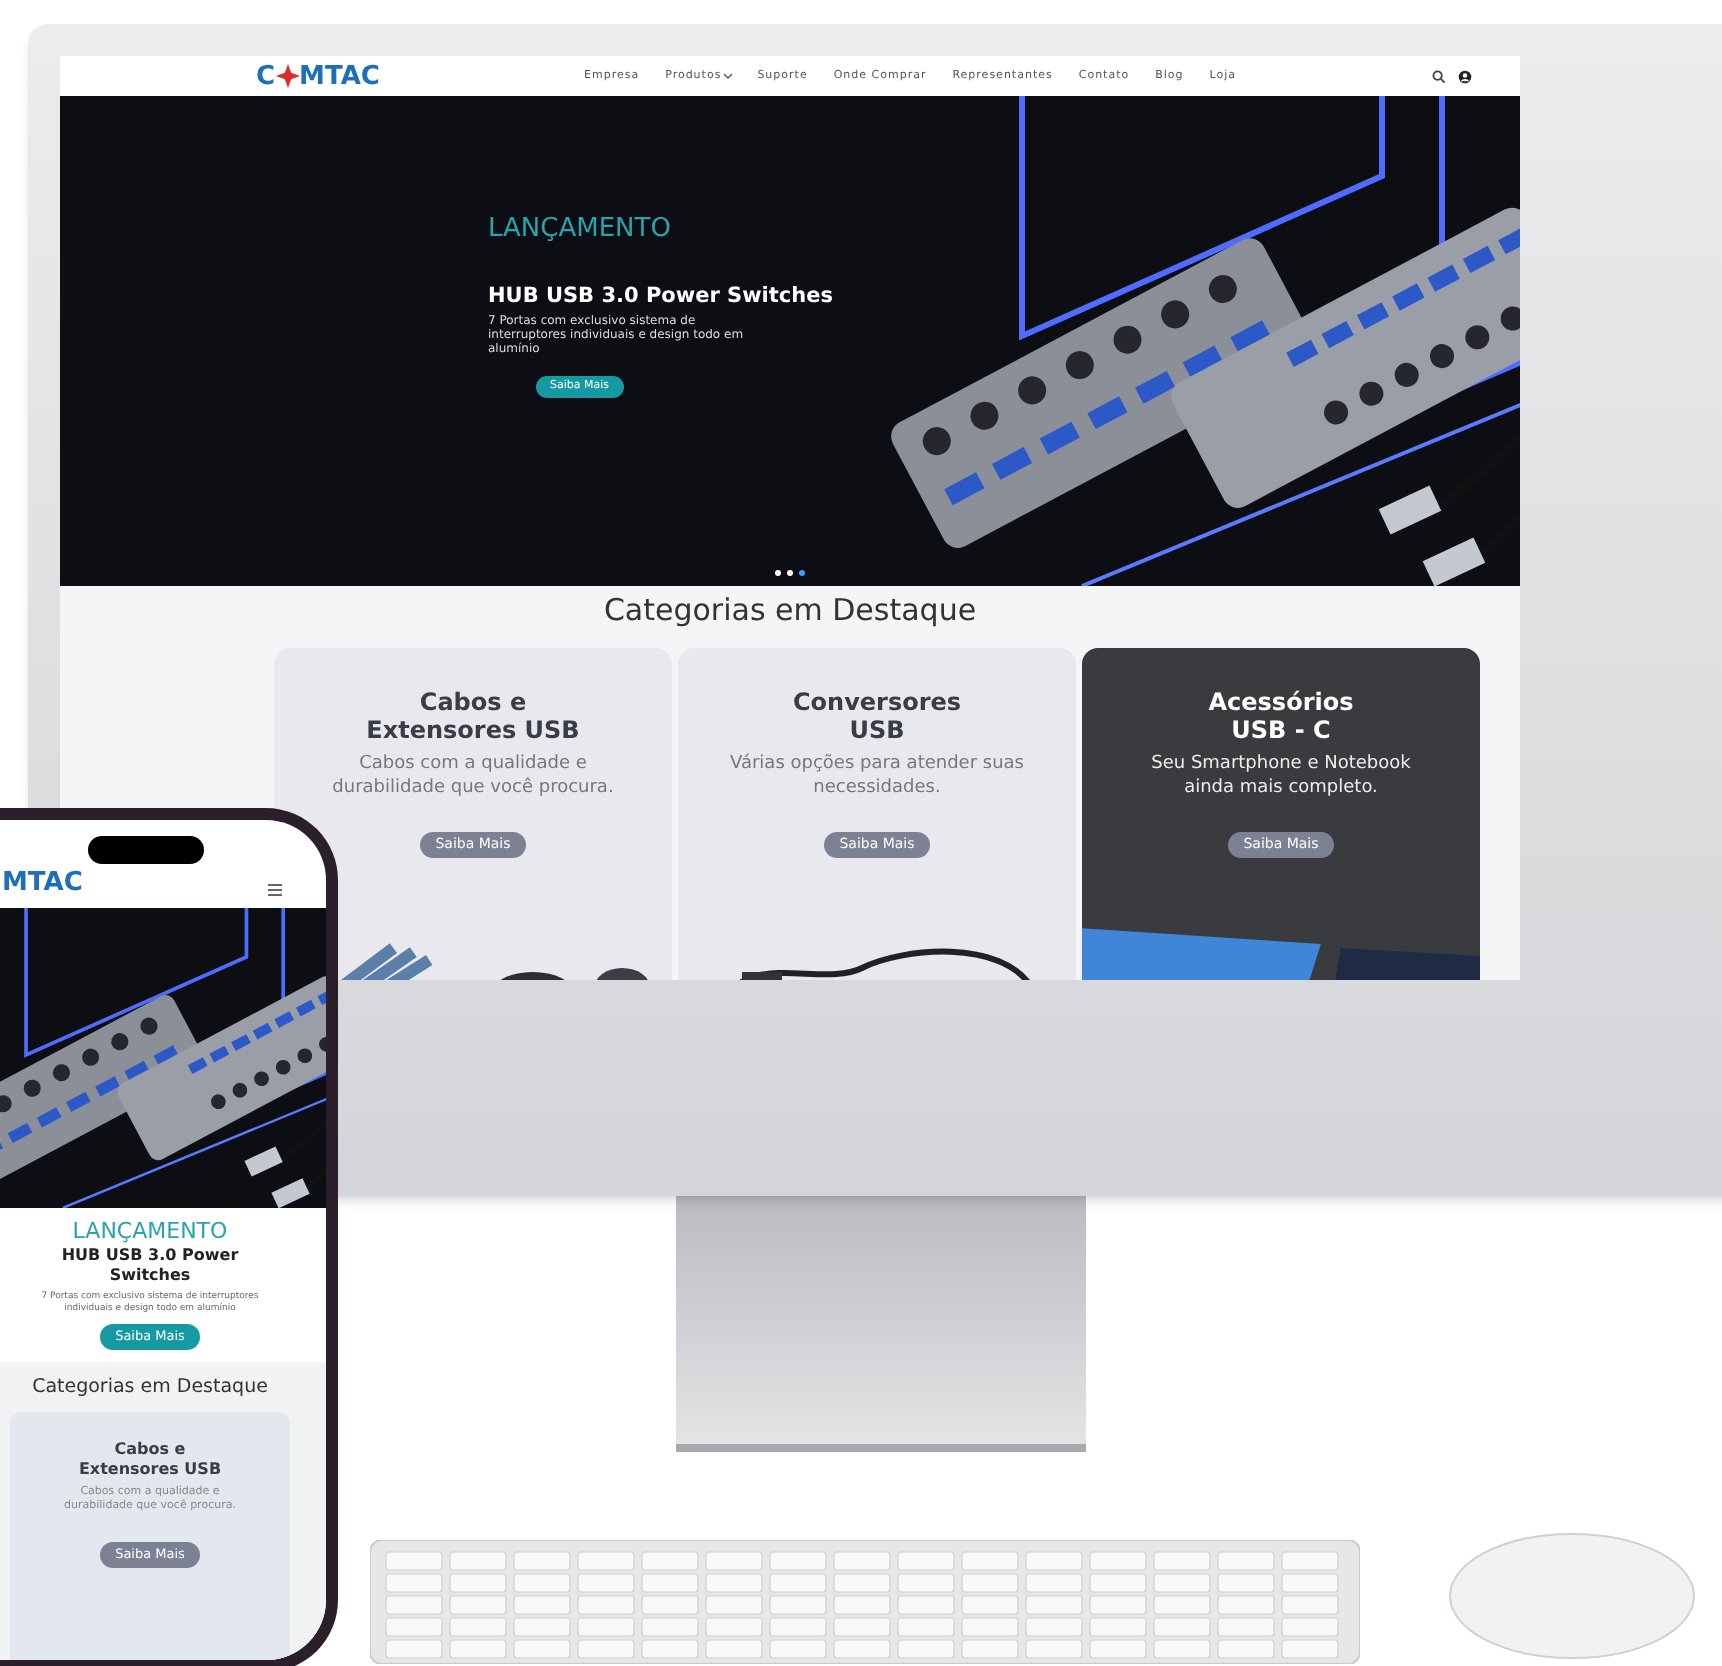  What do you see at coordinates (727, 76) in the screenshot?
I see `chevron-down-icon` at bounding box center [727, 76].